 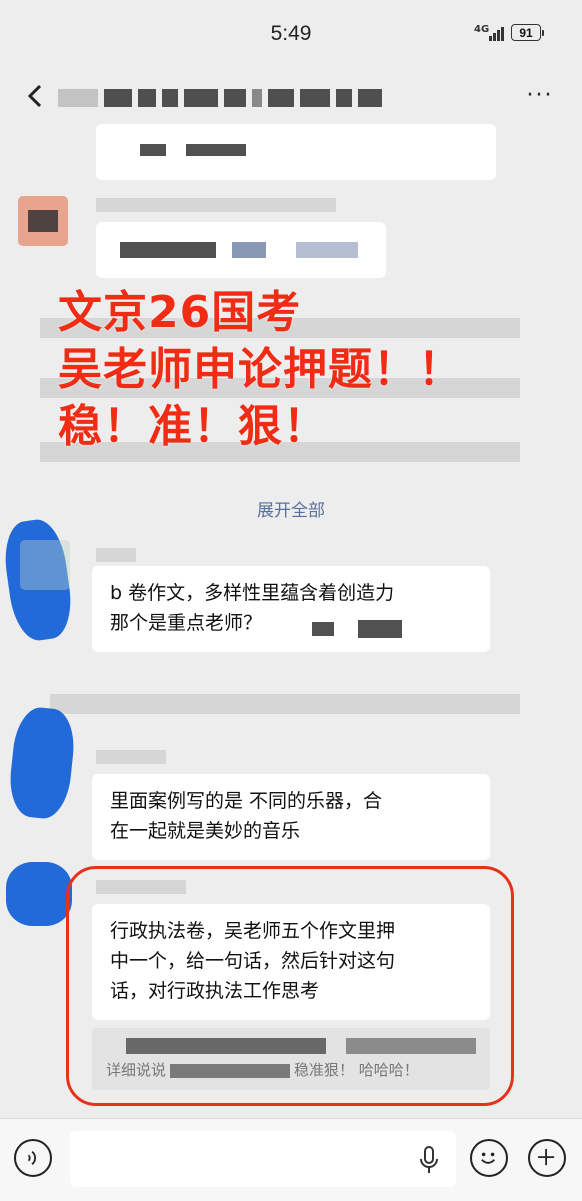 What do you see at coordinates (285, 704) in the screenshot?
I see `redacted-reply` at bounding box center [285, 704].